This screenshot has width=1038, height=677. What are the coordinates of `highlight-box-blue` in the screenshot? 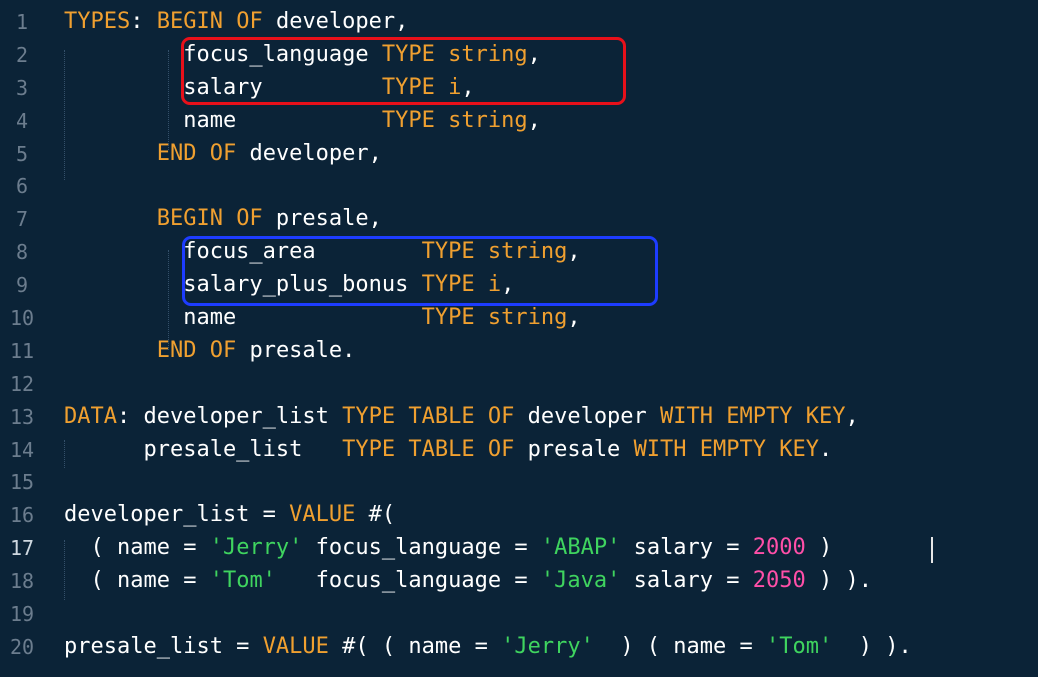 It's located at (420, 271).